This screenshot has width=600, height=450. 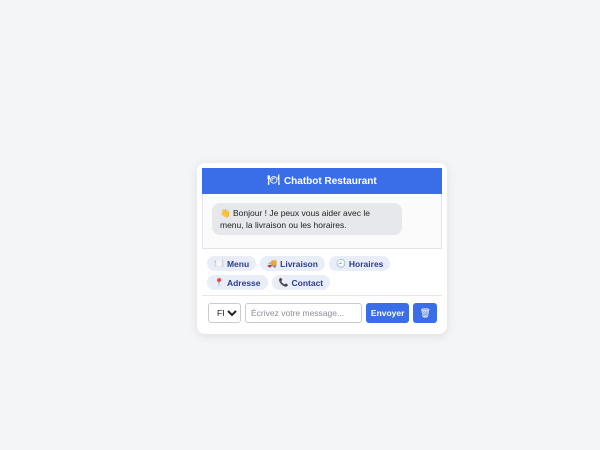 I want to click on quick-action-contact: 📞 Contact, so click(x=301, y=282).